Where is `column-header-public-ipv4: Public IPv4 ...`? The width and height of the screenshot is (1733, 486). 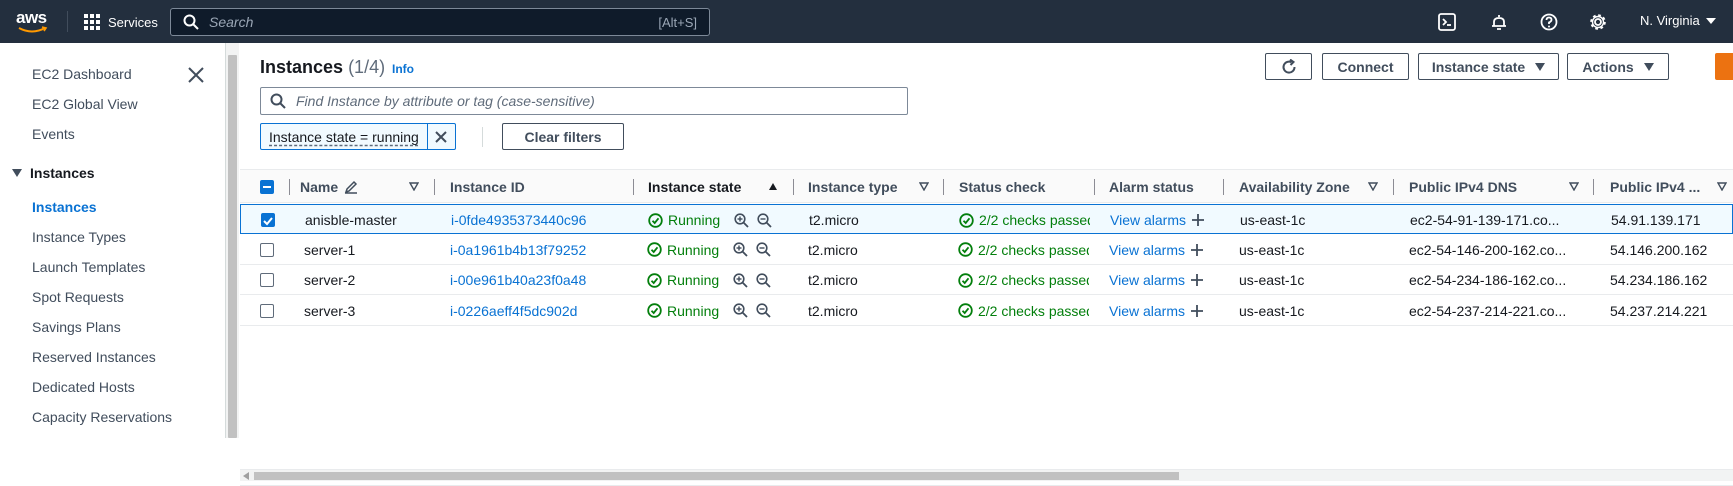 column-header-public-ipv4: Public IPv4 ... is located at coordinates (1655, 187).